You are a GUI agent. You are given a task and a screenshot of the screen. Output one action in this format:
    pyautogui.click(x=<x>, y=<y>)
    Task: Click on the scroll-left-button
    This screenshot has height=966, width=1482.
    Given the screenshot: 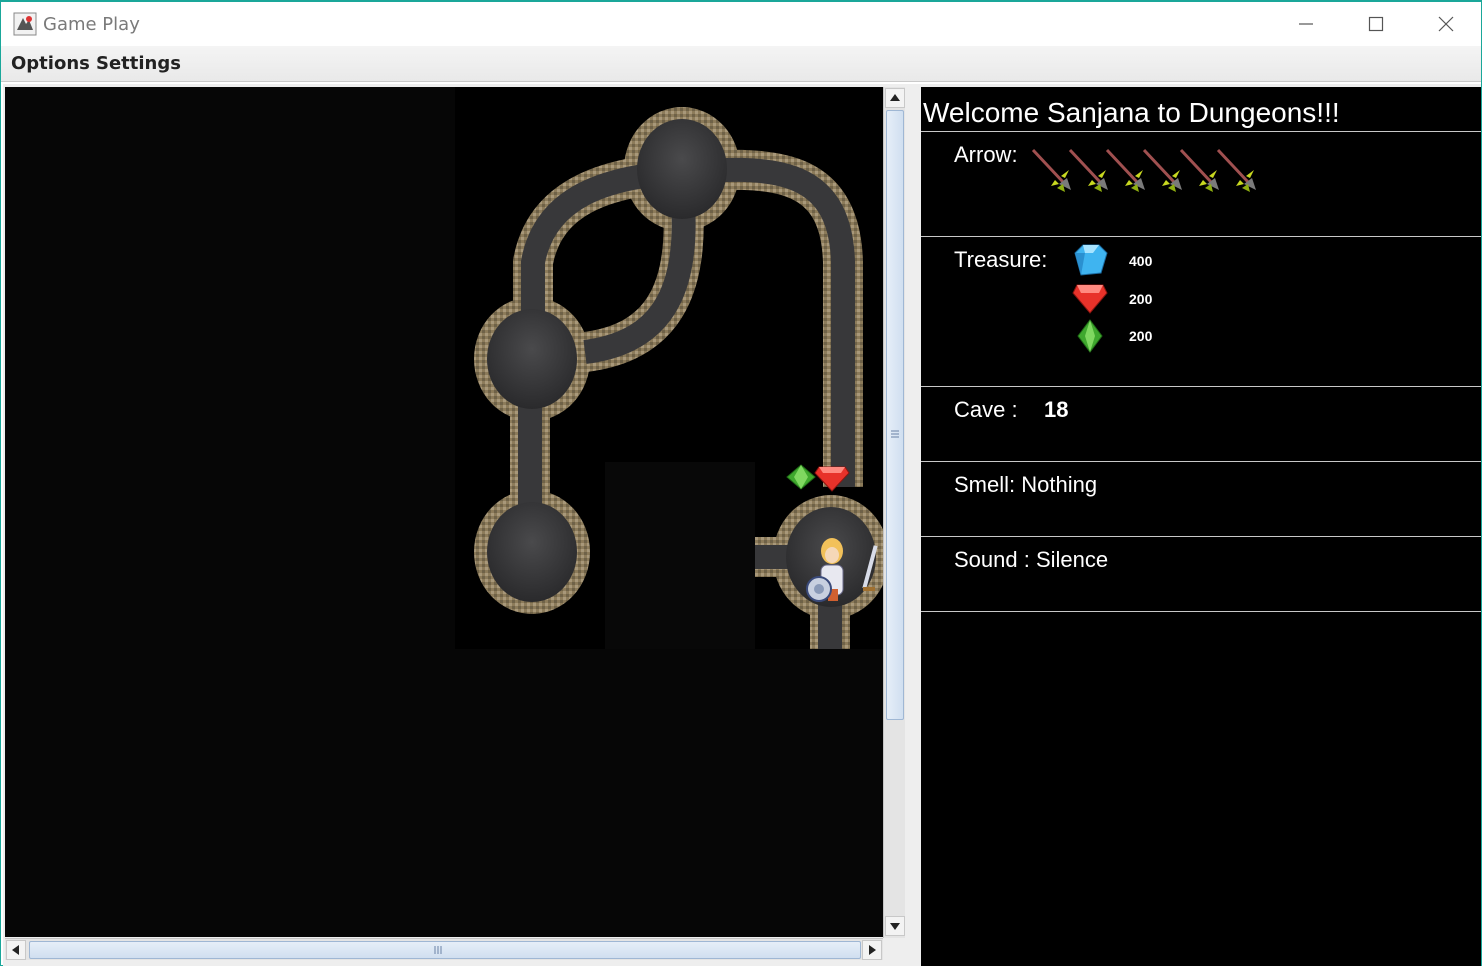 What is the action you would take?
    pyautogui.click(x=16, y=950)
    